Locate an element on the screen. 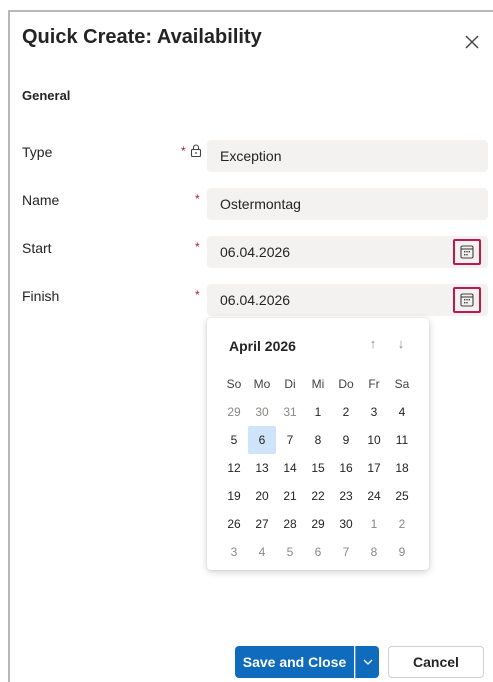  save-and-close-button: Save and Close is located at coordinates (294, 662).